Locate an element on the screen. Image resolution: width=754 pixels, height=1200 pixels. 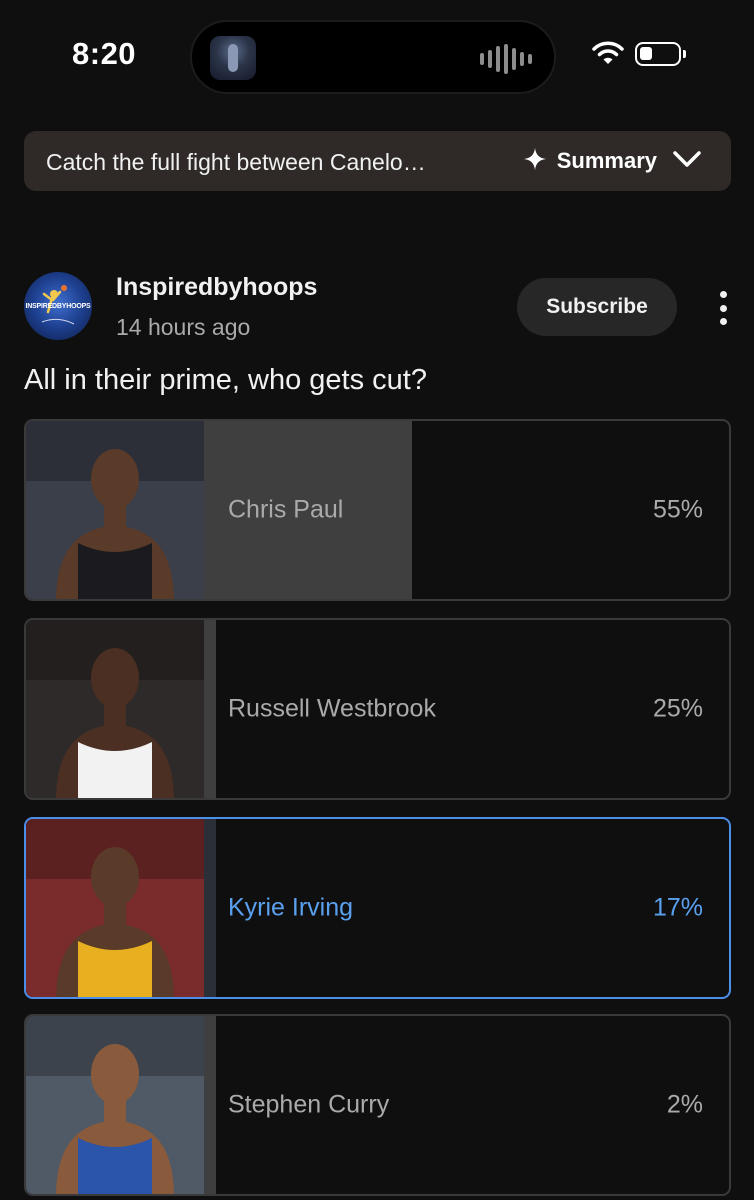
summary-button: Summary is located at coordinates (612, 161).